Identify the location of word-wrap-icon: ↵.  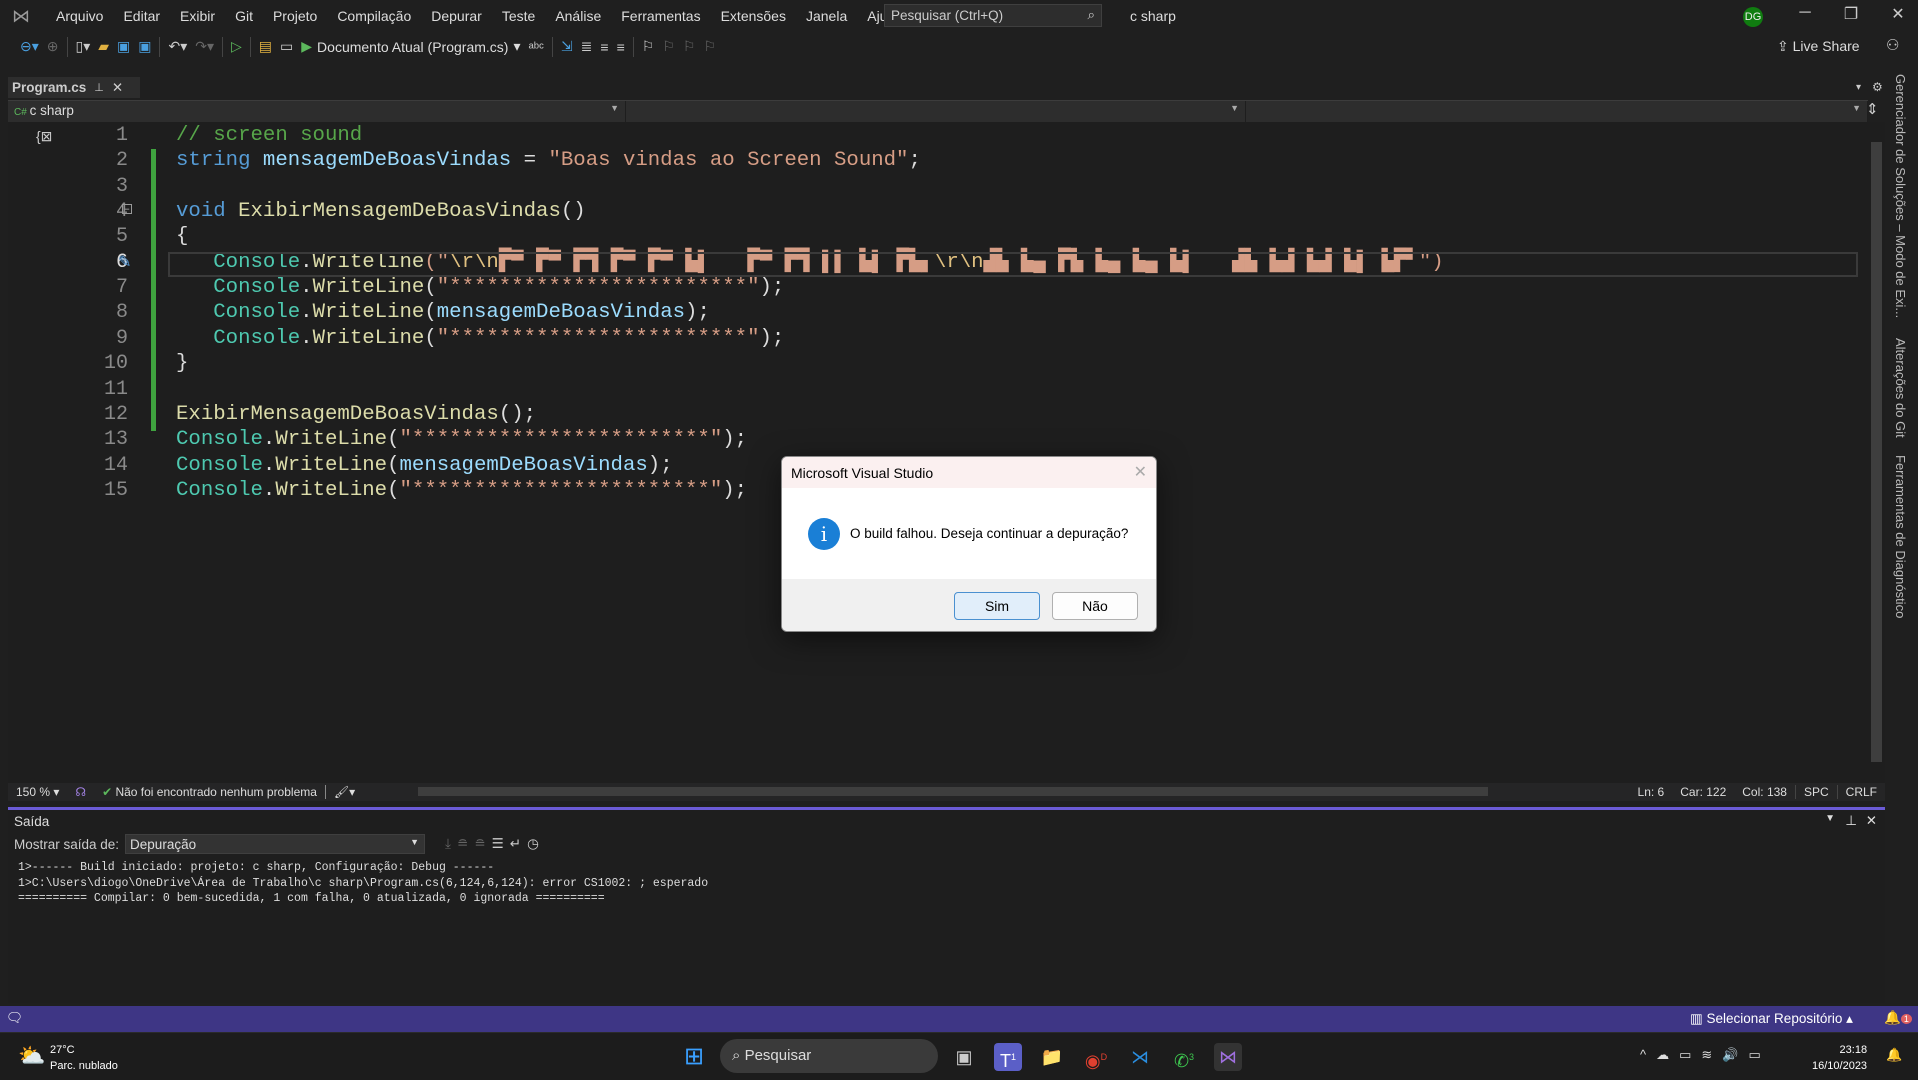
(515, 844).